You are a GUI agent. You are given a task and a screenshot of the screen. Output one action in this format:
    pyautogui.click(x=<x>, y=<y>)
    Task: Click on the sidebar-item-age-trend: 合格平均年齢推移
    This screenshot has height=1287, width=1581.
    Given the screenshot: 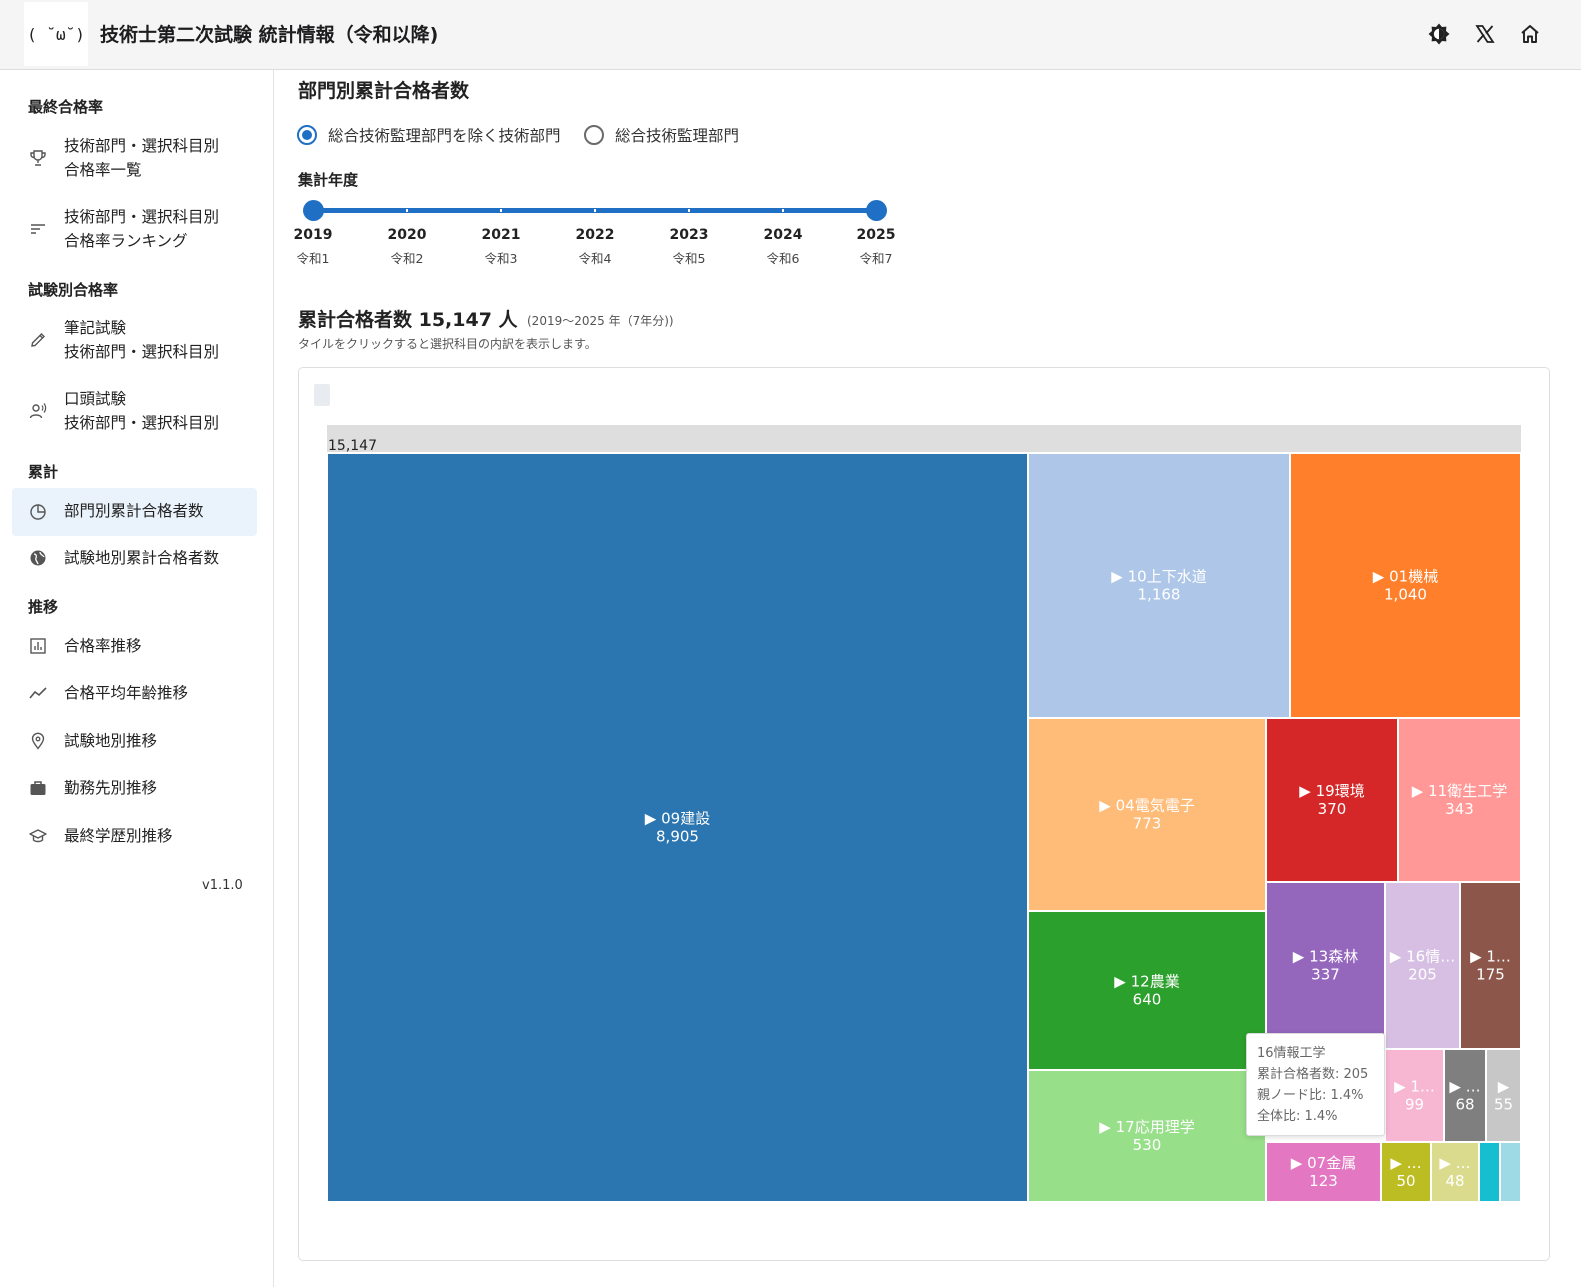 What is the action you would take?
    pyautogui.click(x=134, y=693)
    